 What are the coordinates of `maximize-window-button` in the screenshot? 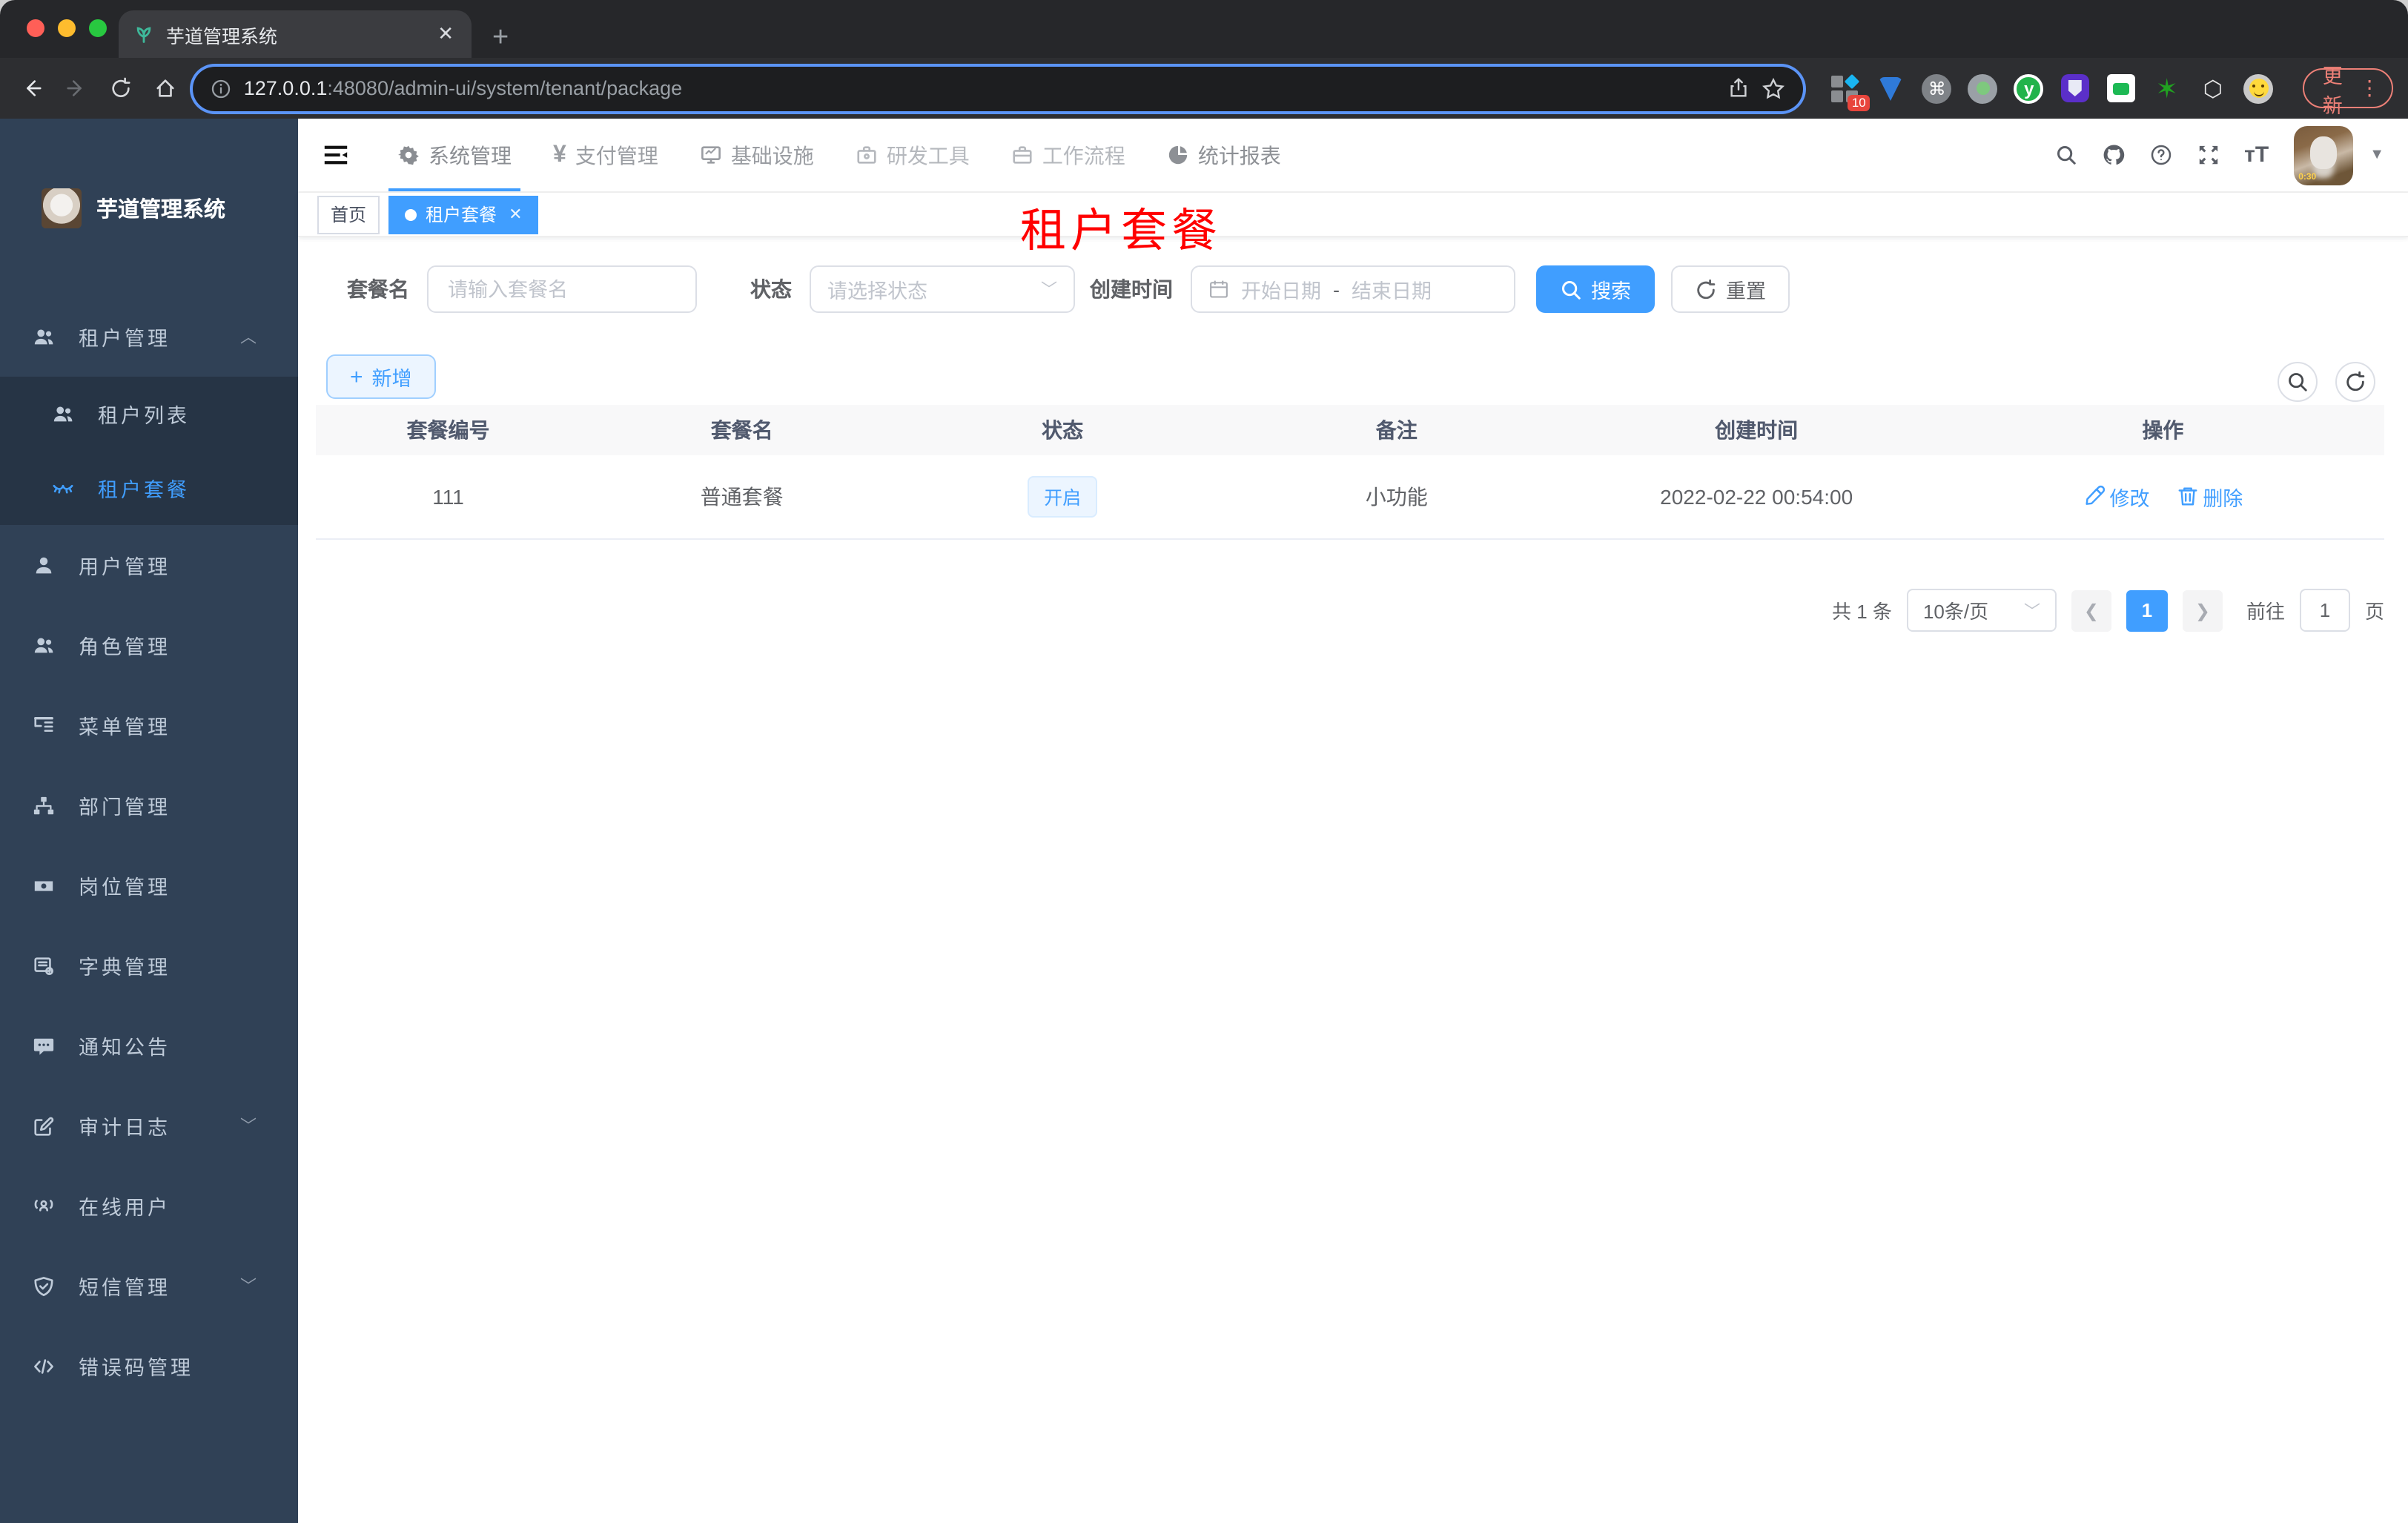 It's located at (98, 28).